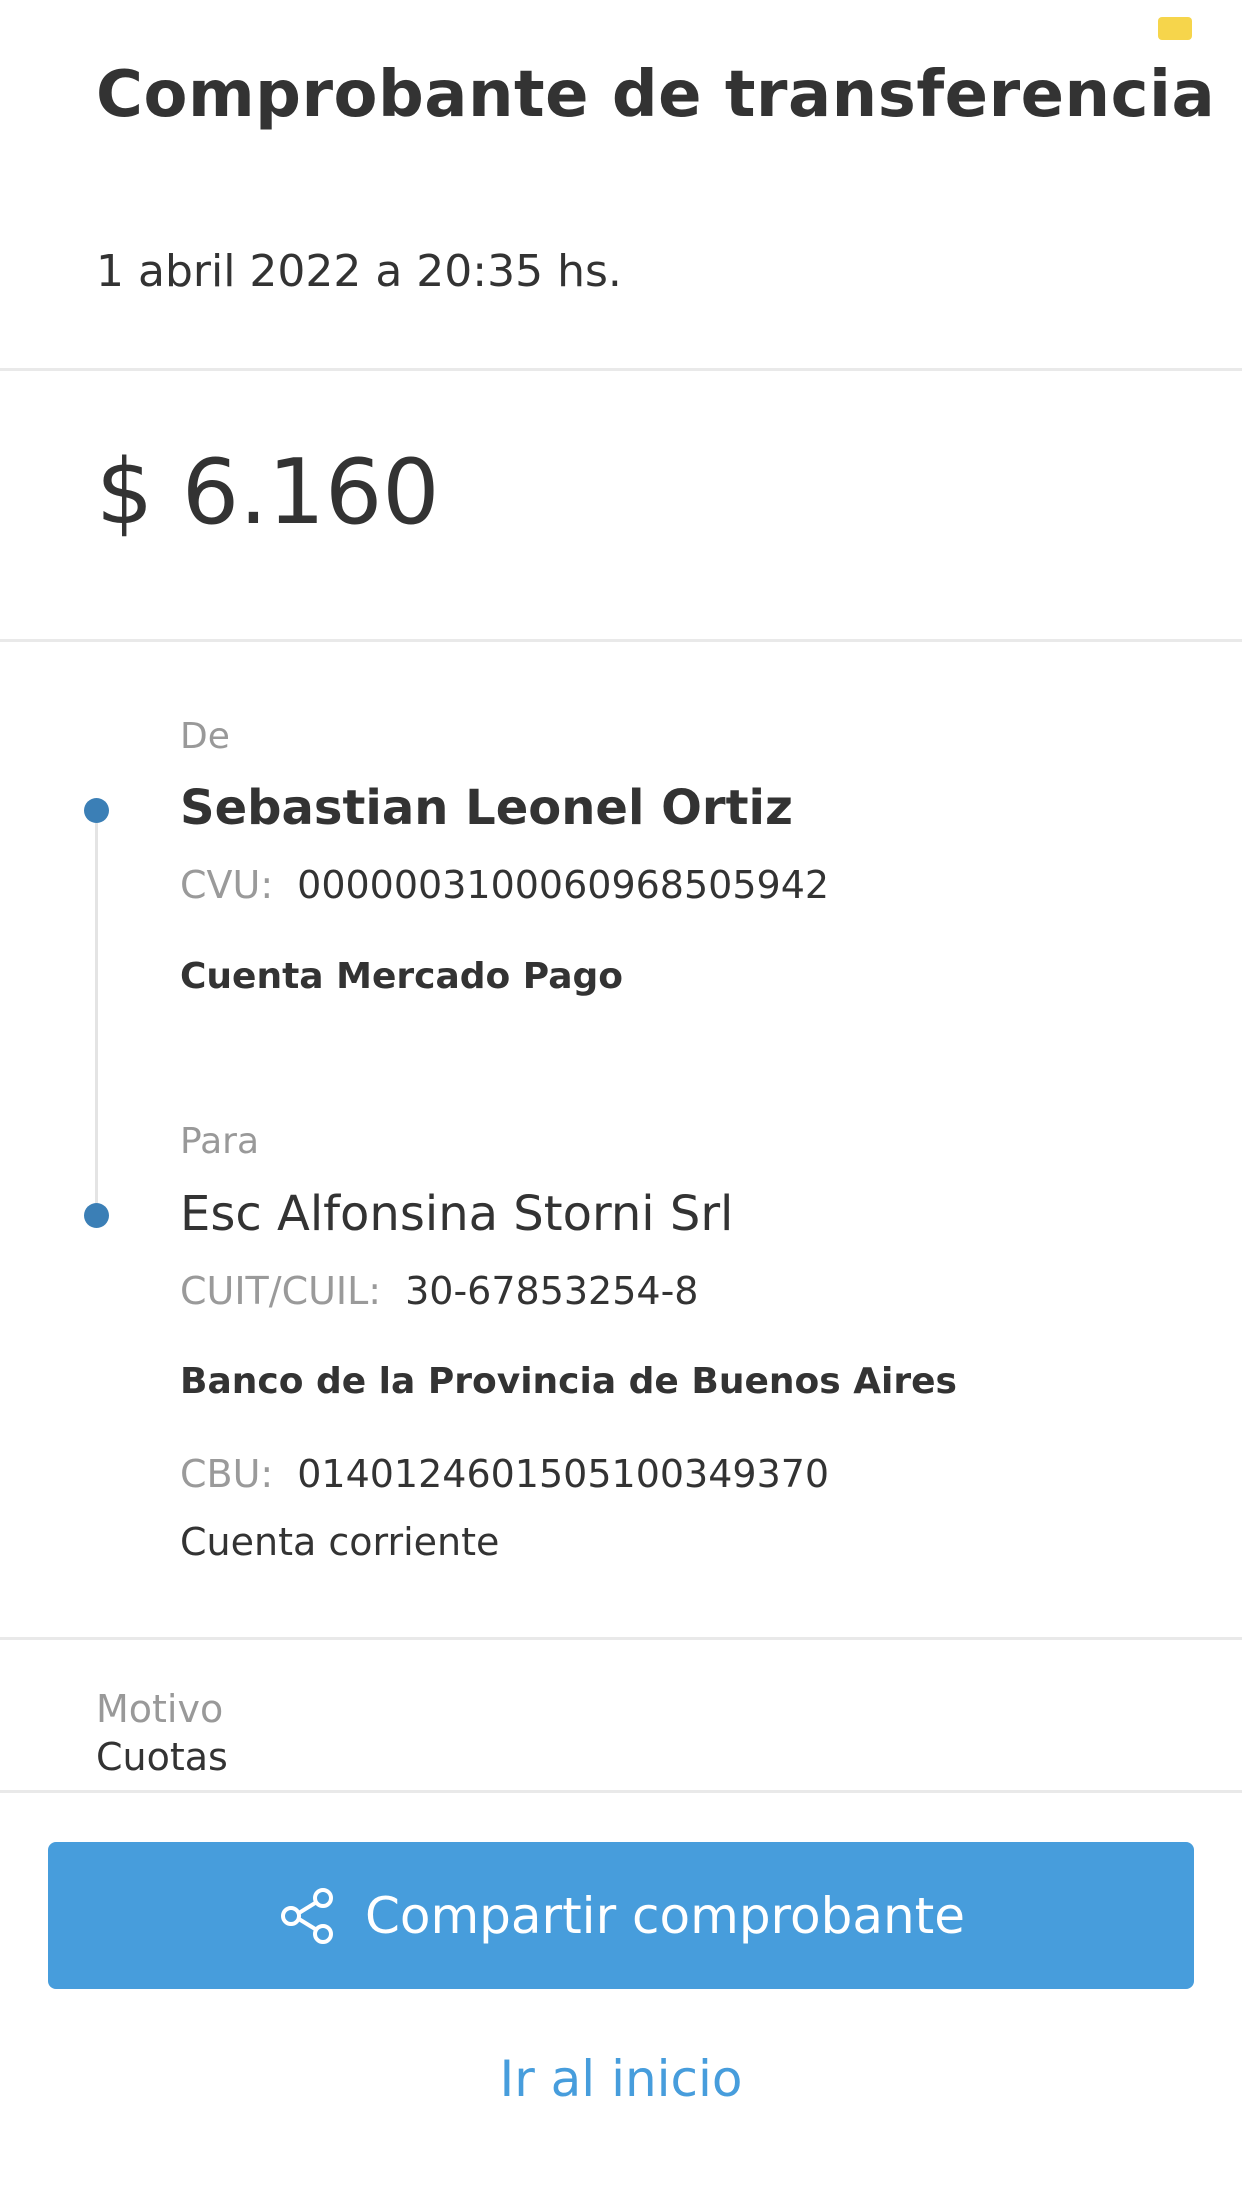 The image size is (1242, 2208). Describe the element at coordinates (359, 271) in the screenshot. I see `transfer-datetime: 1 abril 2022 a 20:35 hs.` at that location.